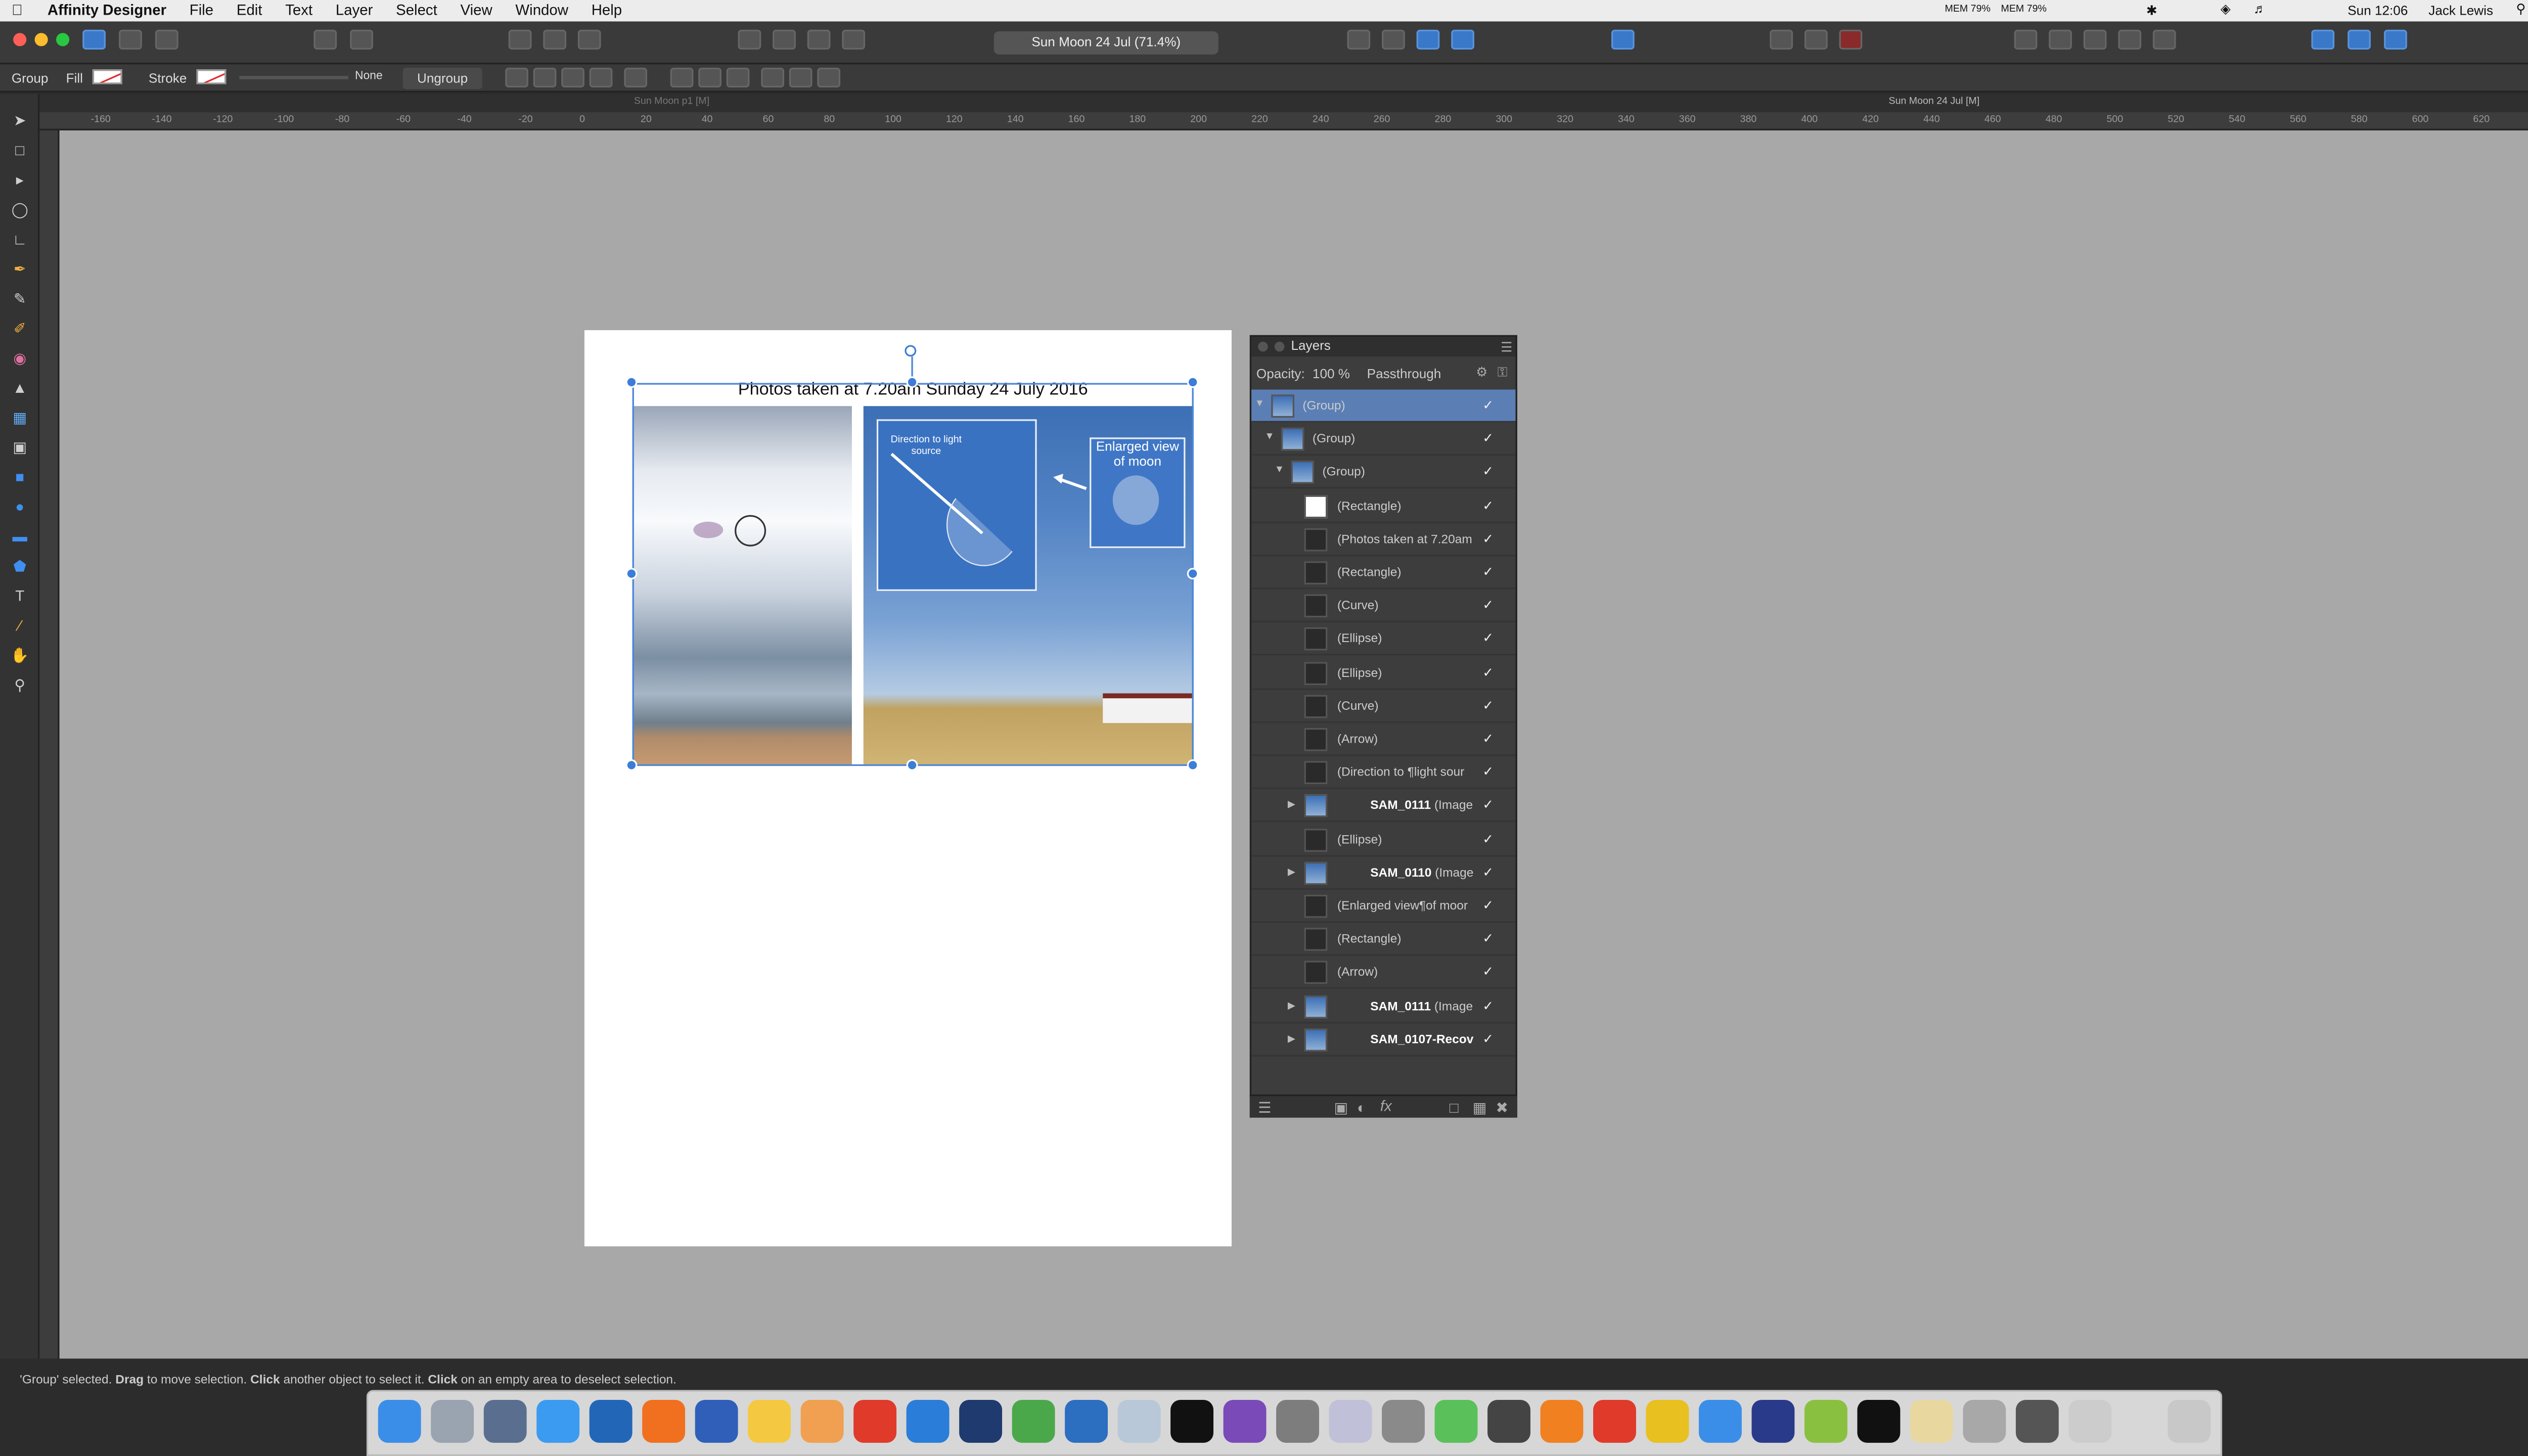 The image size is (2528, 1456). I want to click on boolean-subtract-icon, so click(785, 39).